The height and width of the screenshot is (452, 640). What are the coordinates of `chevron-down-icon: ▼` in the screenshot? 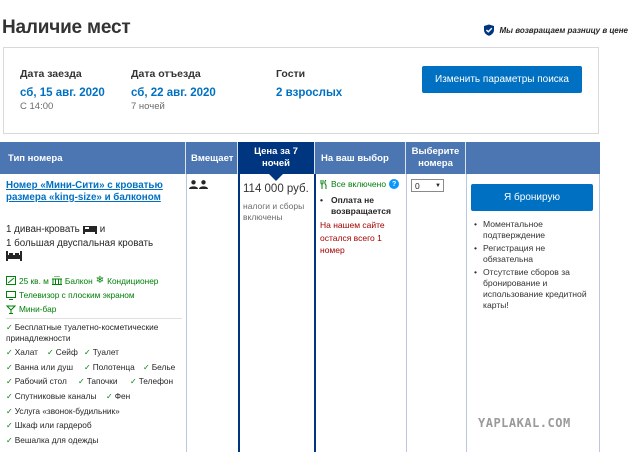 It's located at (438, 185).